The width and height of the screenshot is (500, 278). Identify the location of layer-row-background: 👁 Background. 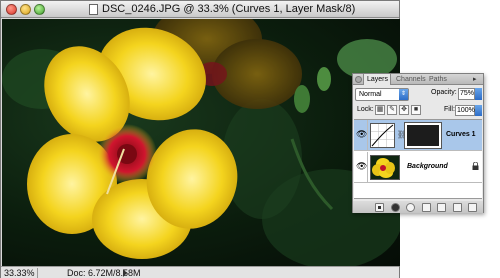
(418, 167).